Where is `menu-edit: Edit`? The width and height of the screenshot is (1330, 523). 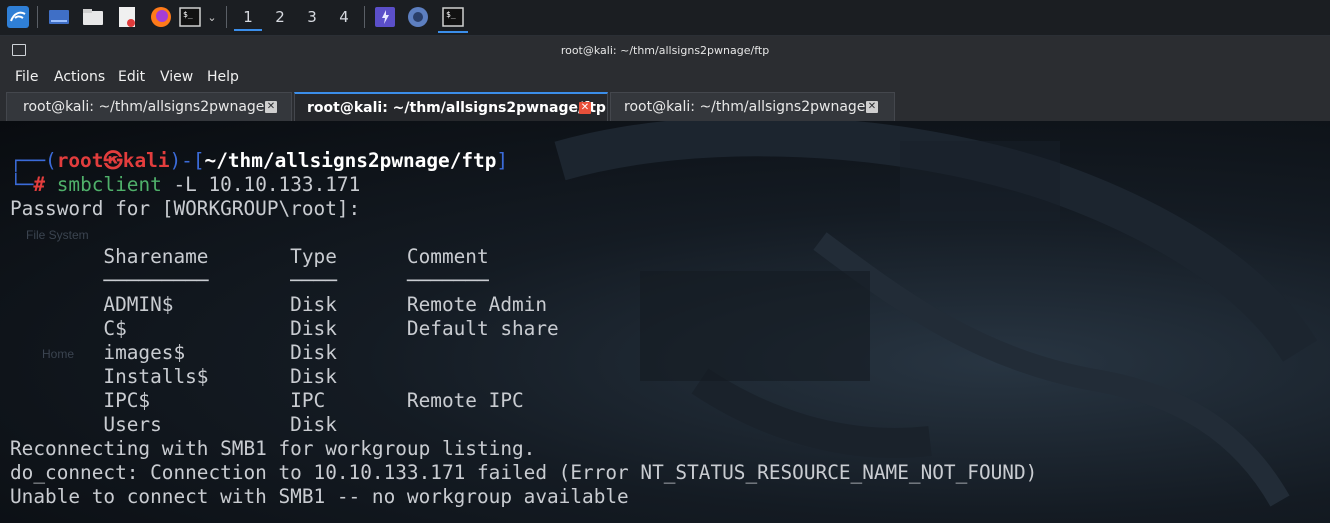 menu-edit: Edit is located at coordinates (131, 77).